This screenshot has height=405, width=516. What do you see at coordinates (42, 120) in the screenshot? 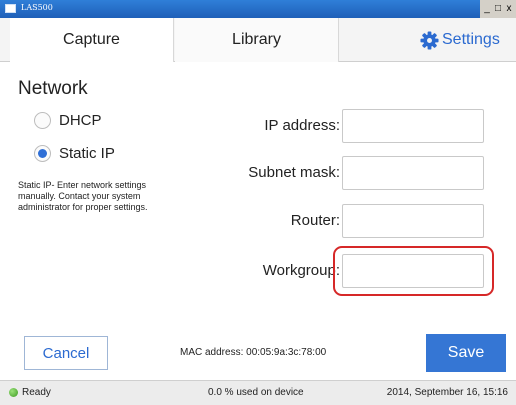
I see `dhcp-radio` at bounding box center [42, 120].